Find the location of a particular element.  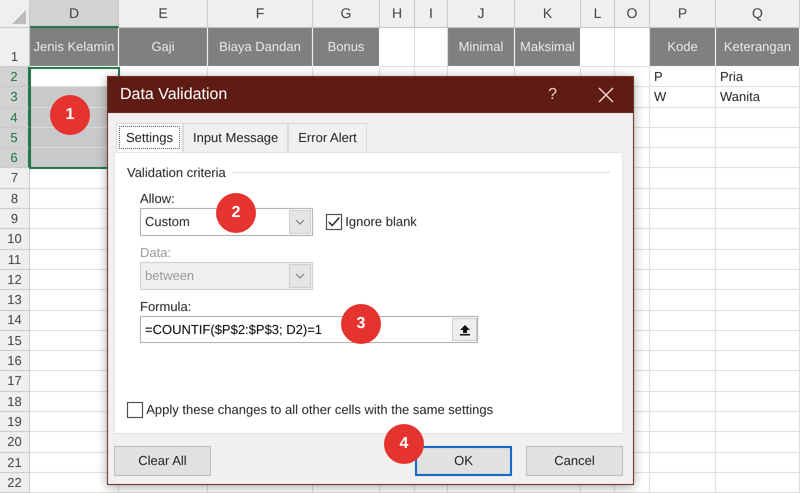

header-cell: Keterangan is located at coordinates (758, 47).